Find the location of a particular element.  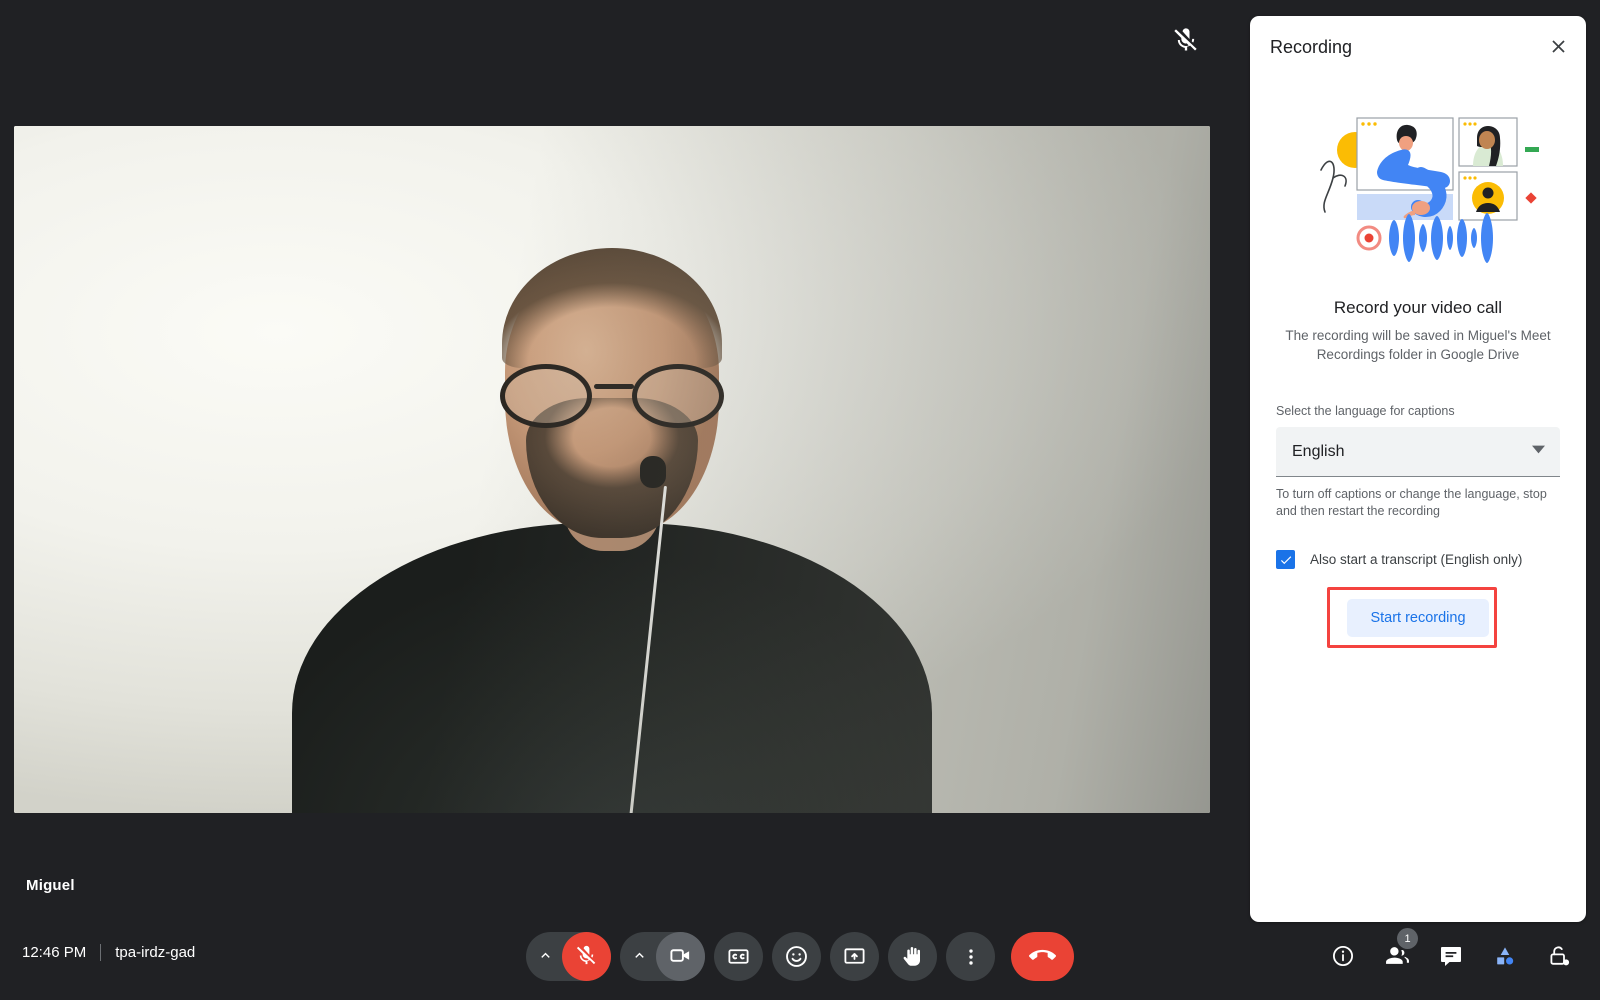

emoji-smiley-icon is located at coordinates (796, 956).